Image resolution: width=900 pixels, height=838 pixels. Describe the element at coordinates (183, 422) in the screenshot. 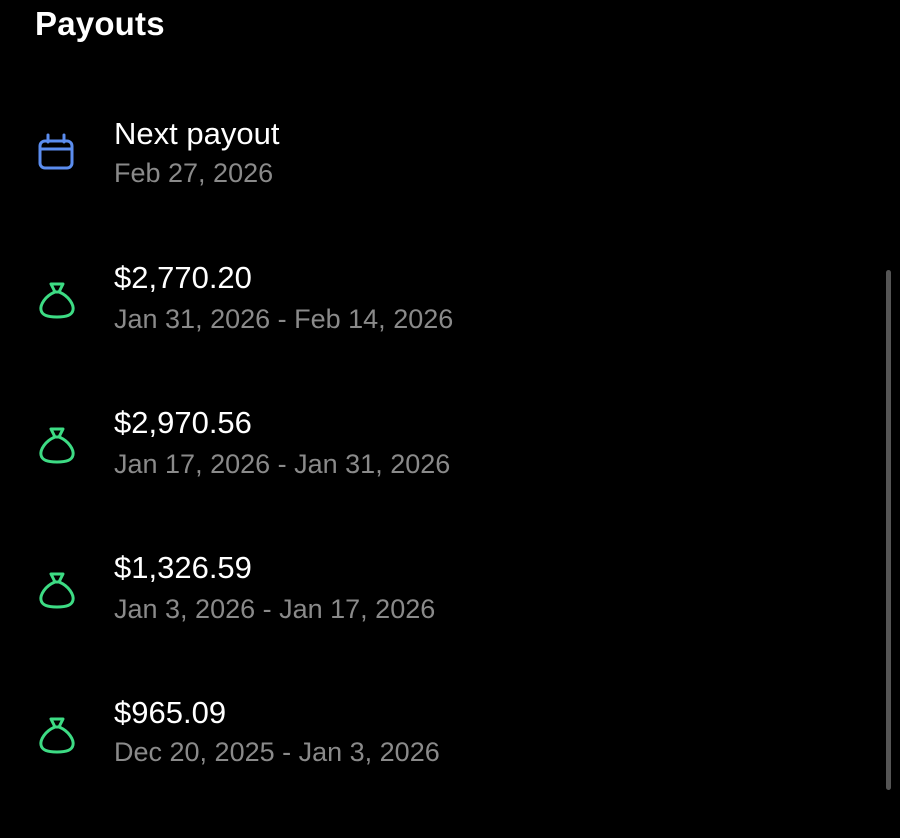

I see `payout-amount: $2,970.56` at that location.